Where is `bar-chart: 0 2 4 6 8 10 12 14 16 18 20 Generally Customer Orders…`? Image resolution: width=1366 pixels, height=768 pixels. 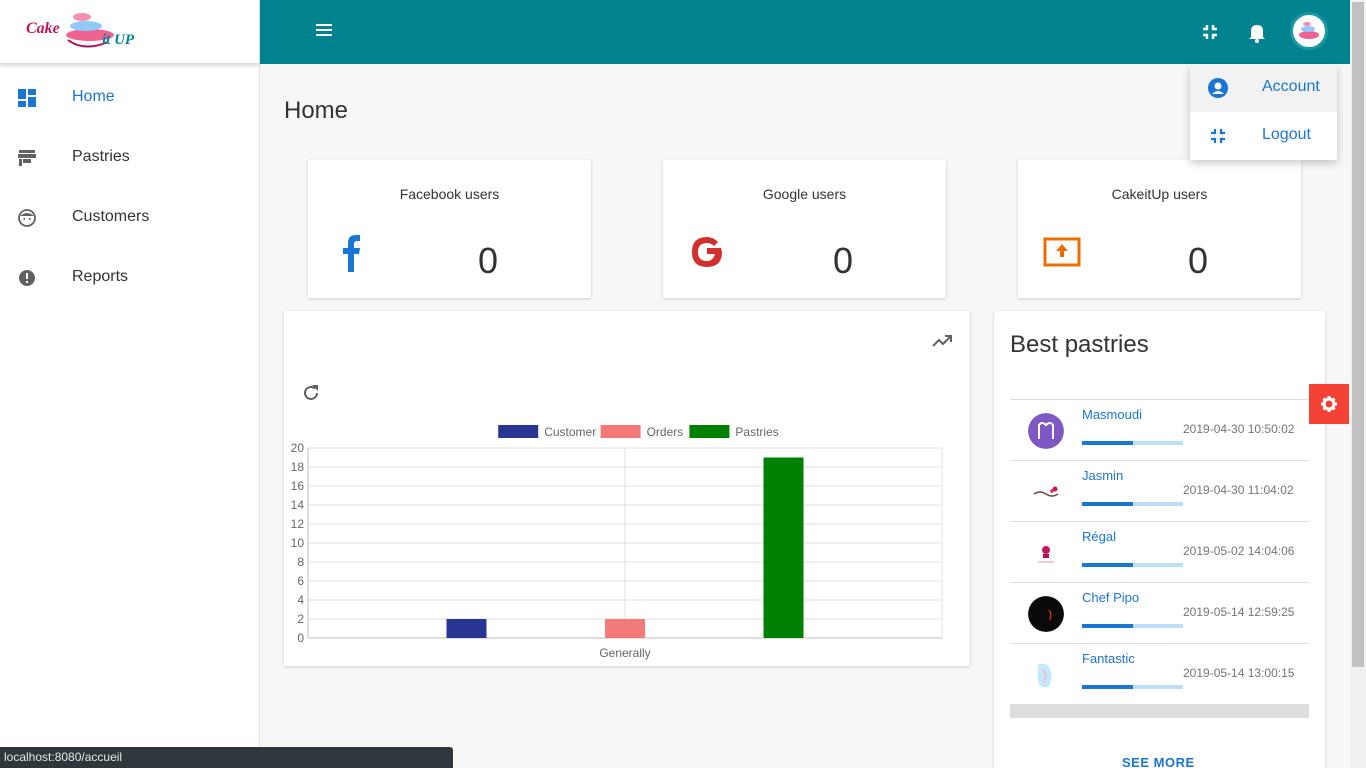
bar-chart: 0 2 4 6 8 10 12 14 16 18 20 Generally Customer Orders… is located at coordinates (617, 542).